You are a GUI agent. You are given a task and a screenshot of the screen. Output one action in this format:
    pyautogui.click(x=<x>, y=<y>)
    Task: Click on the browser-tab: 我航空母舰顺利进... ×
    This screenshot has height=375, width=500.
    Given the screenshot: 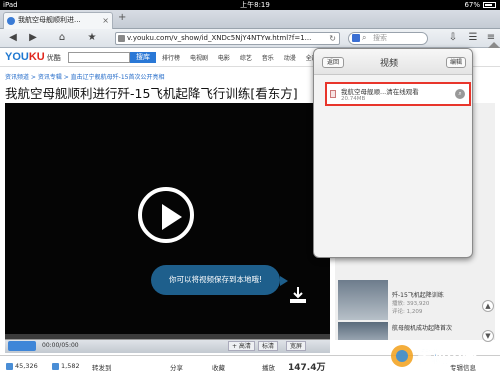 What is the action you would take?
    pyautogui.click(x=58, y=20)
    